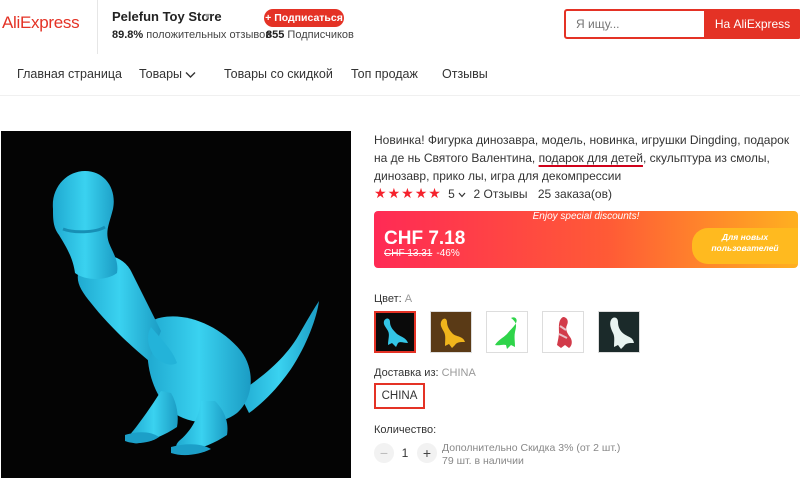  Describe the element at coordinates (405, 453) in the screenshot. I see `quantity-value: 1` at that location.